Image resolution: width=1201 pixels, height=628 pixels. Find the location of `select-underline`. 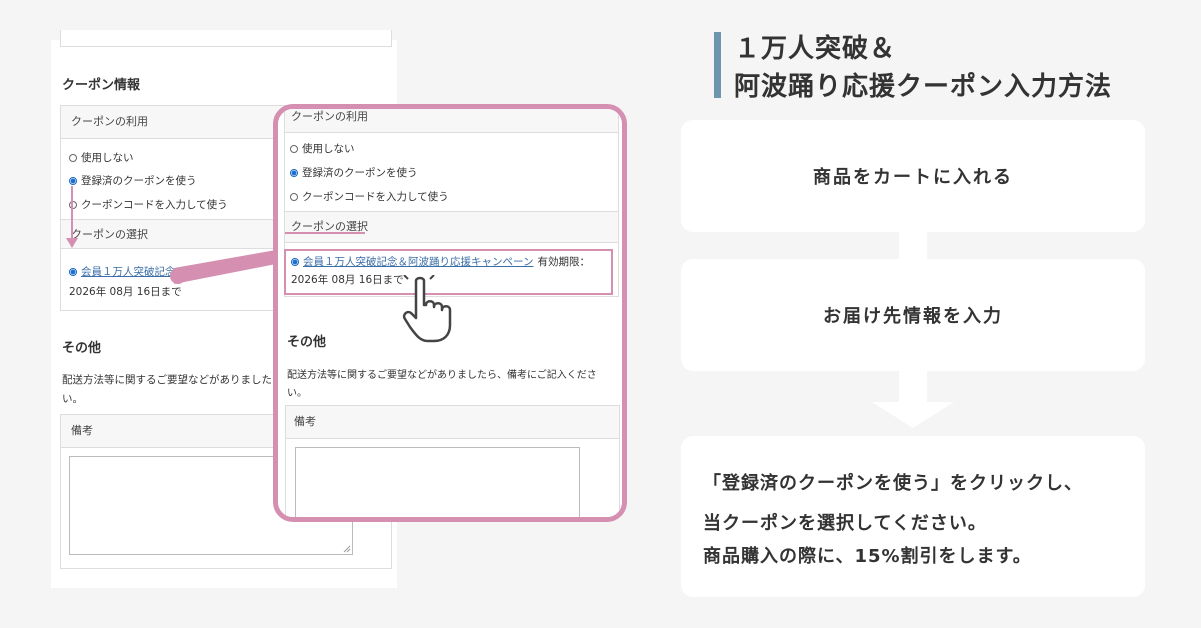

select-underline is located at coordinates (325, 233).